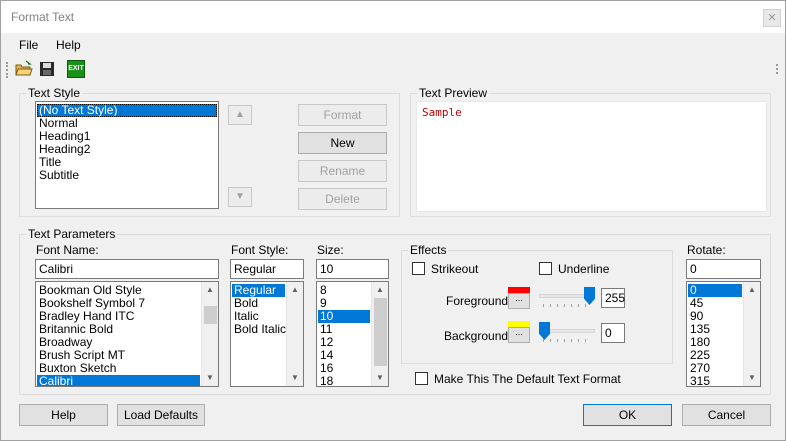 The image size is (786, 441). I want to click on font-style-list: Regular Bold Italic Bold Italic ▲ ▼, so click(267, 334).